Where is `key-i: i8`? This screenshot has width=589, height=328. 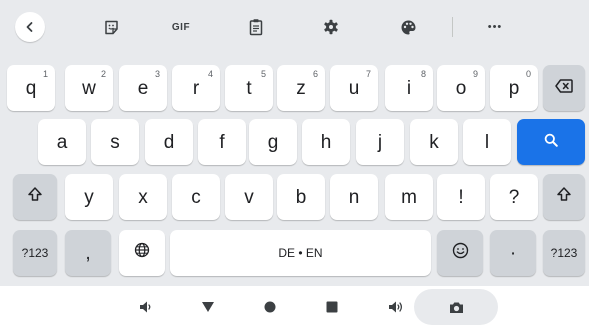 key-i: i8 is located at coordinates (409, 88).